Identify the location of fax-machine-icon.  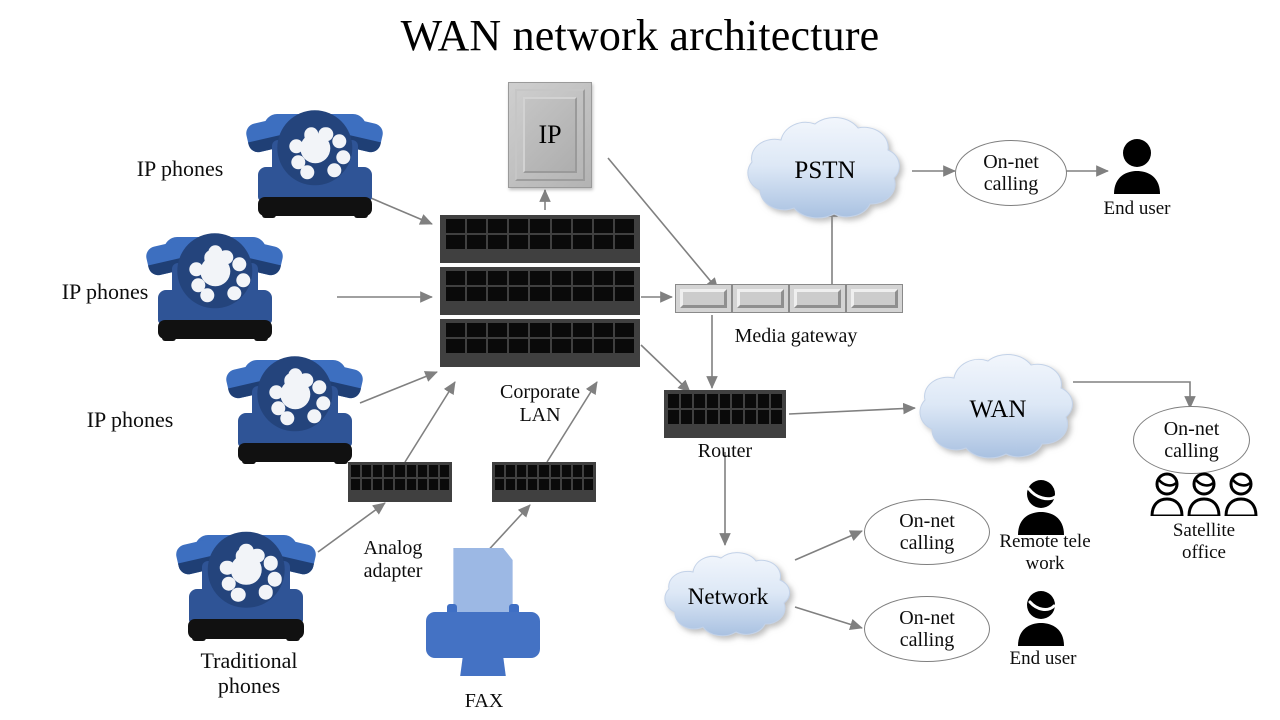
(483, 612).